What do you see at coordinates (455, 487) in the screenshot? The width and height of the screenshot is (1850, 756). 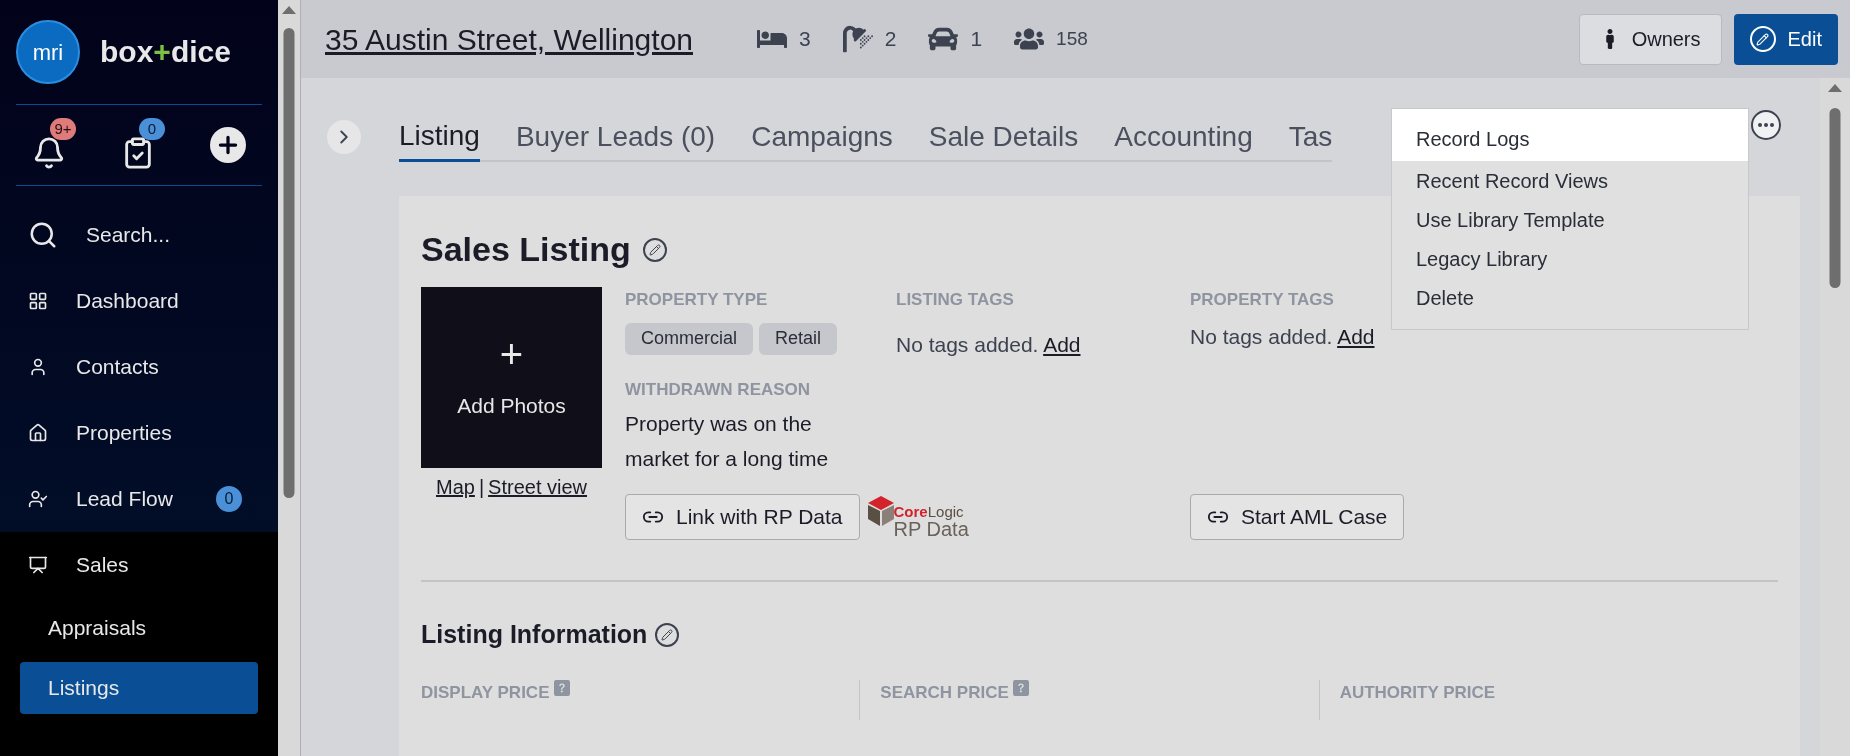 I see `map-link: Map` at bounding box center [455, 487].